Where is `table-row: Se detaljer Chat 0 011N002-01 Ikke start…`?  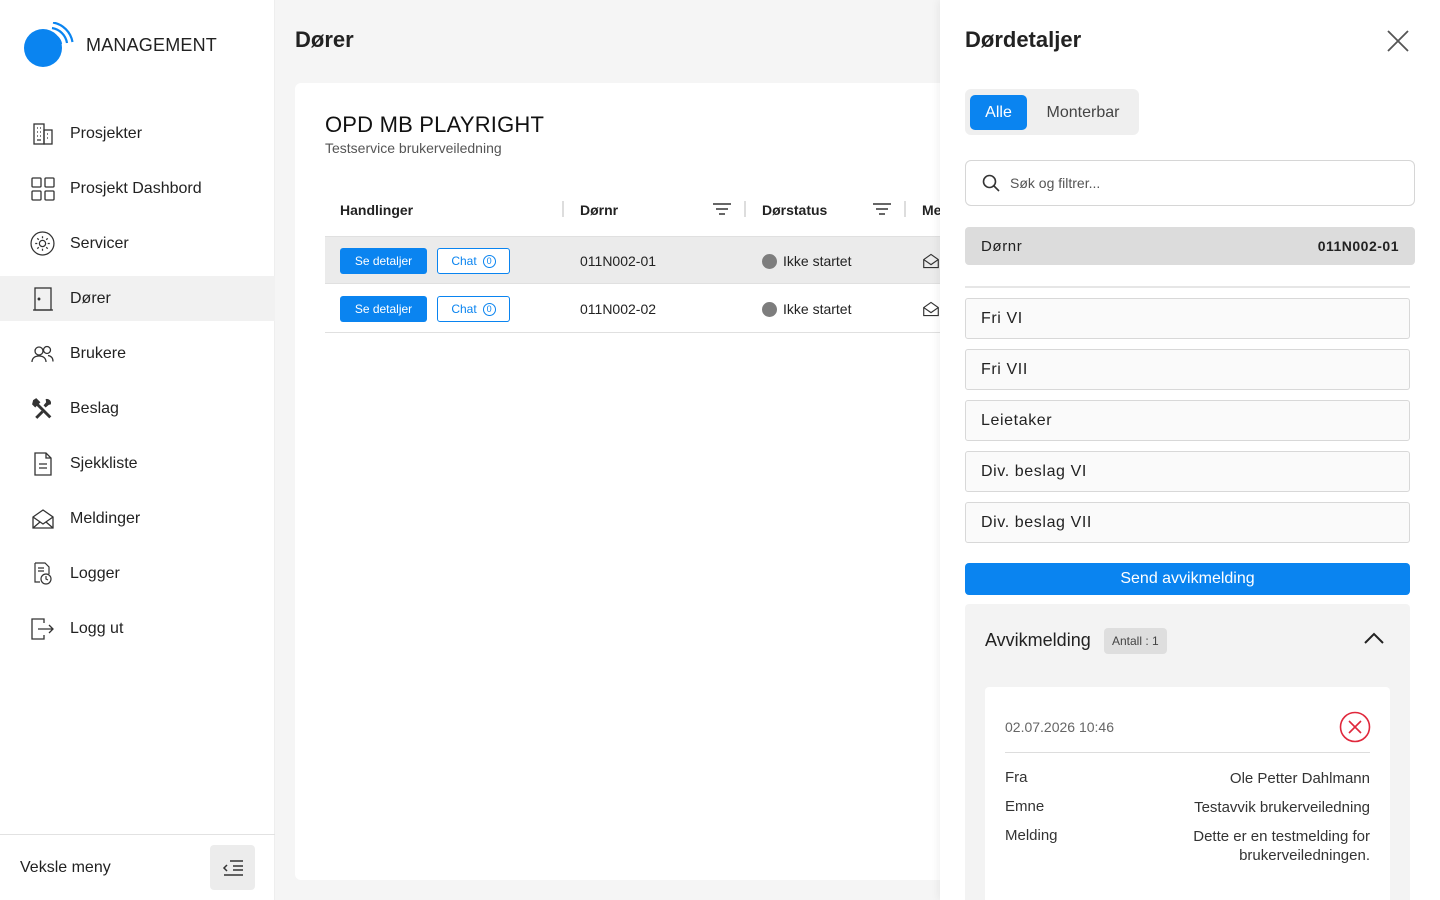
table-row: Se detaljer Chat 0 011N002-01 Ikke start… is located at coordinates (660, 260).